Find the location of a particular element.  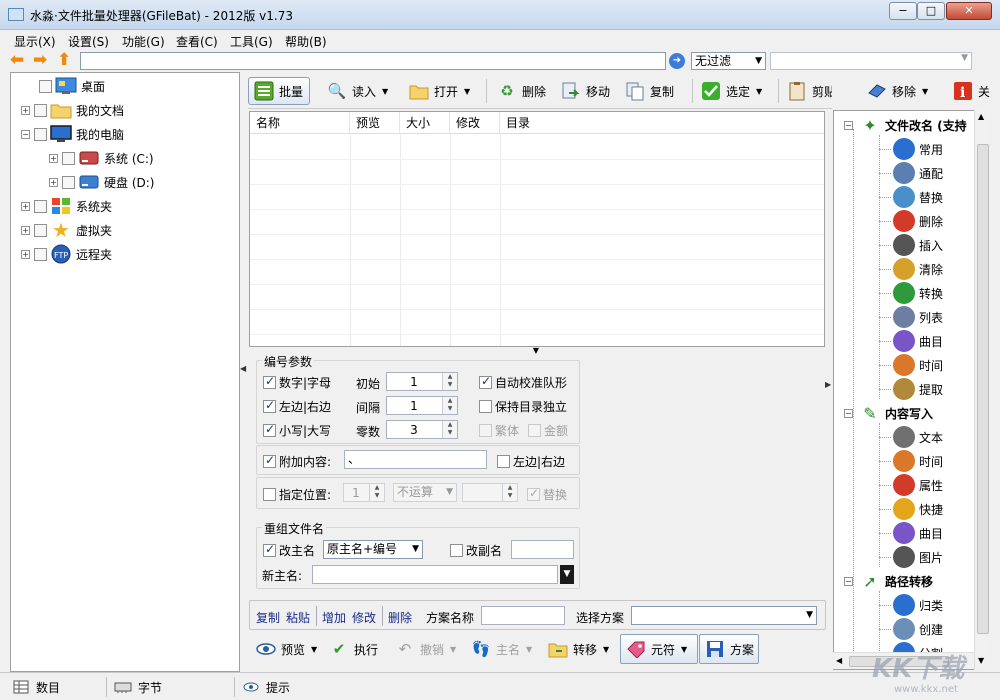

column-preview: 预览 is located at coordinates (375, 123).